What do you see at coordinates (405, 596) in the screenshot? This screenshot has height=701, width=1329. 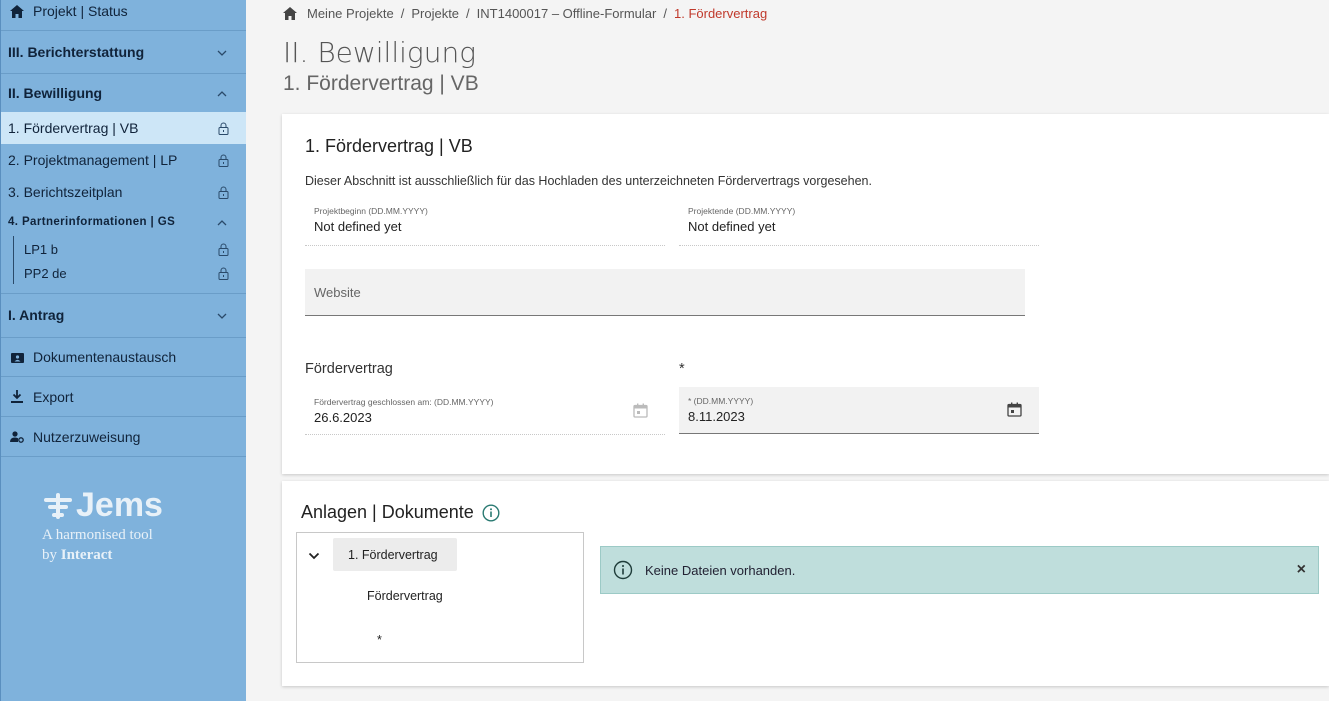 I see `tree-leaf-funding-contract: Fördervertrag` at bounding box center [405, 596].